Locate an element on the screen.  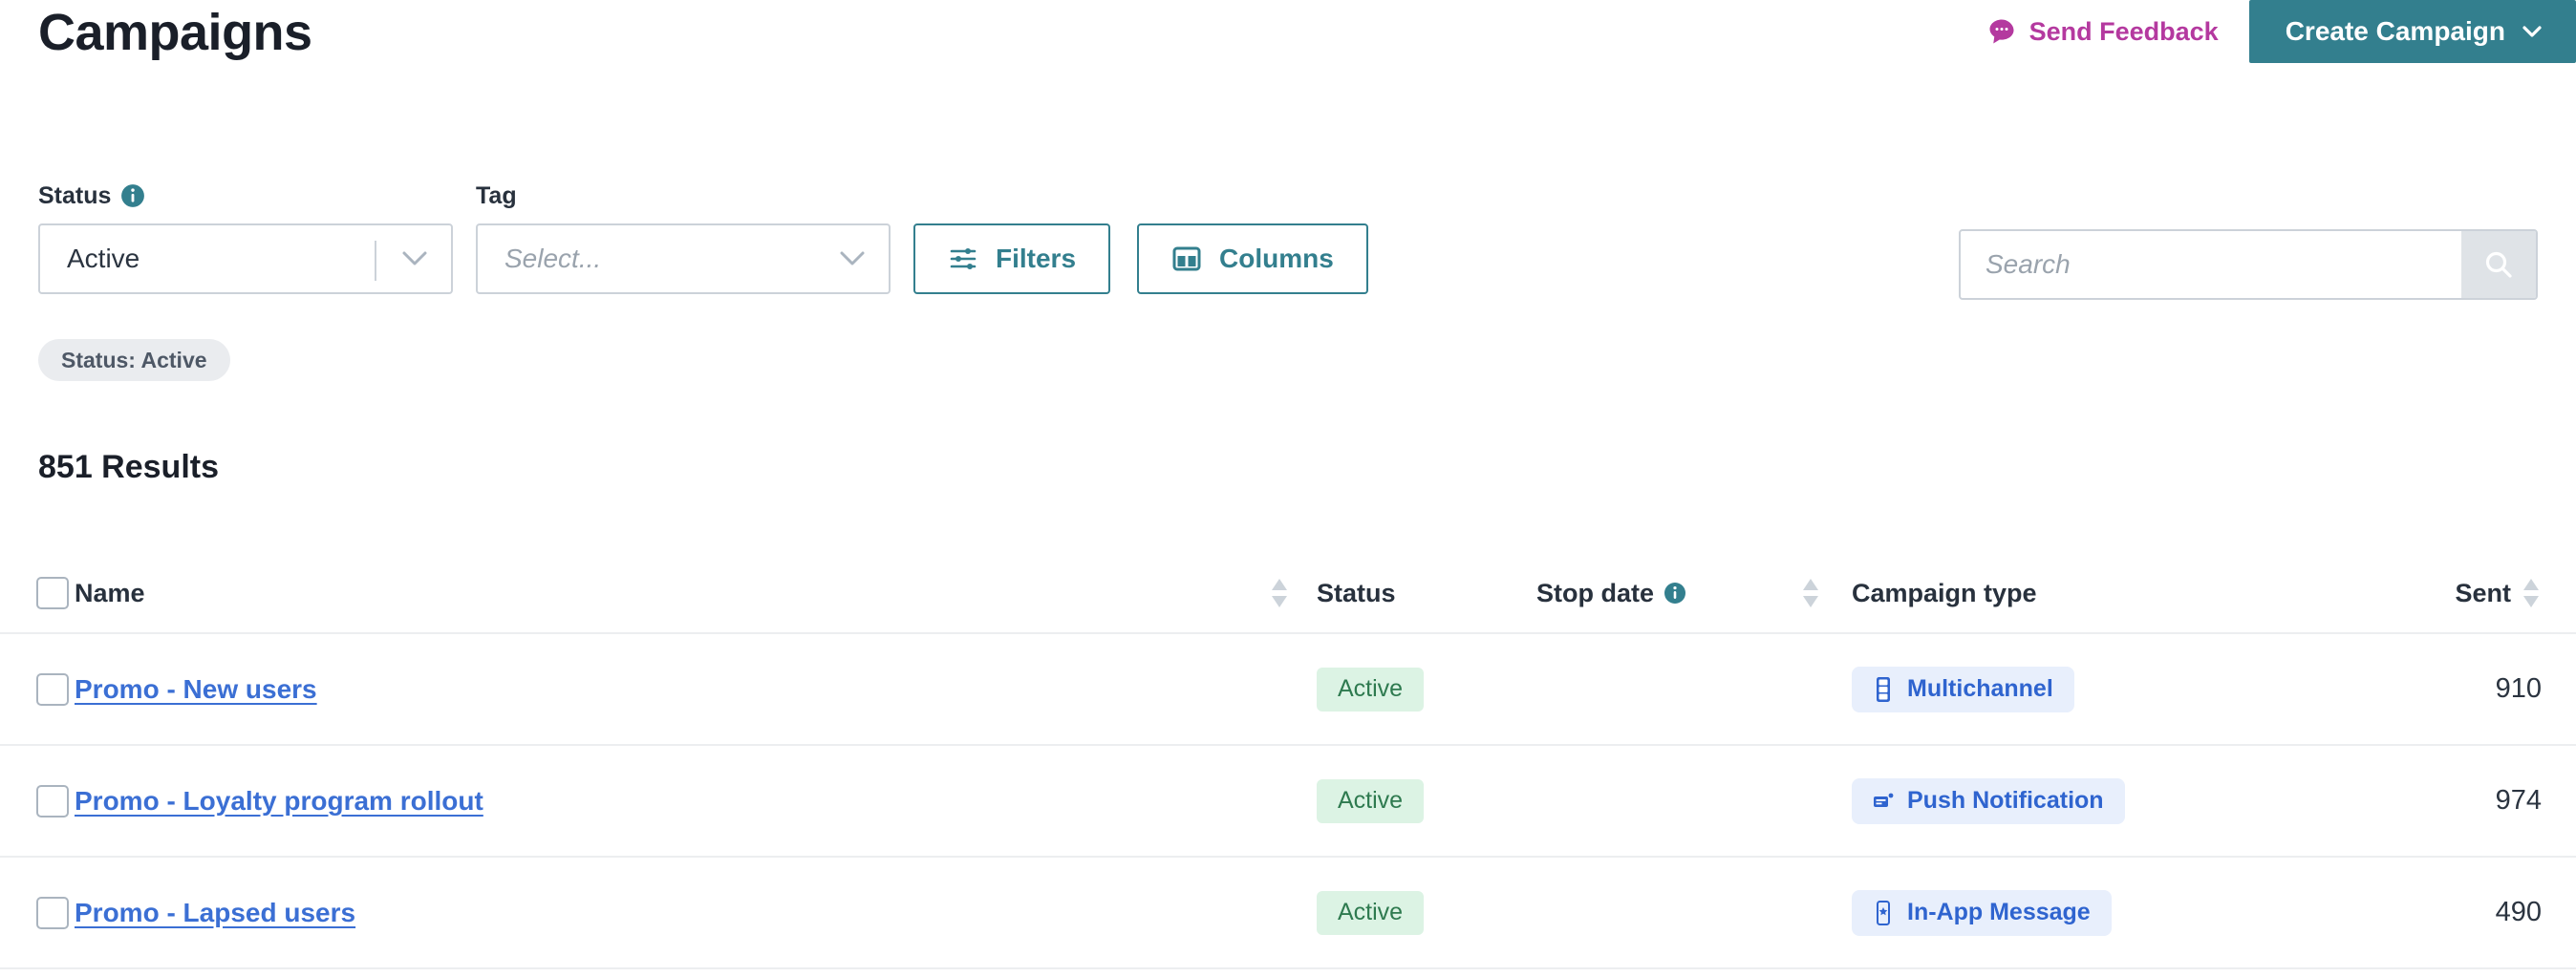
sent-value: 974 is located at coordinates (2518, 800).